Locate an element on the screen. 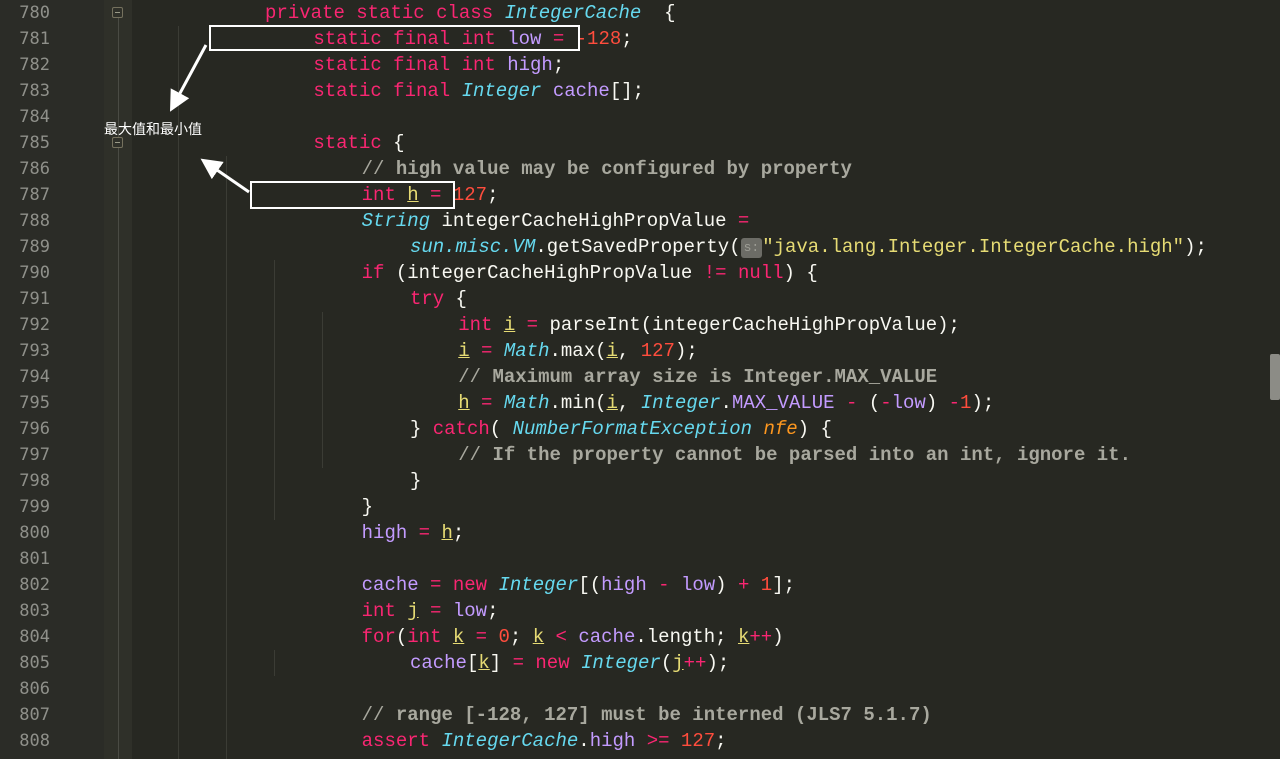 The image size is (1280, 759). annotation-arrows is located at coordinates (210, 119).